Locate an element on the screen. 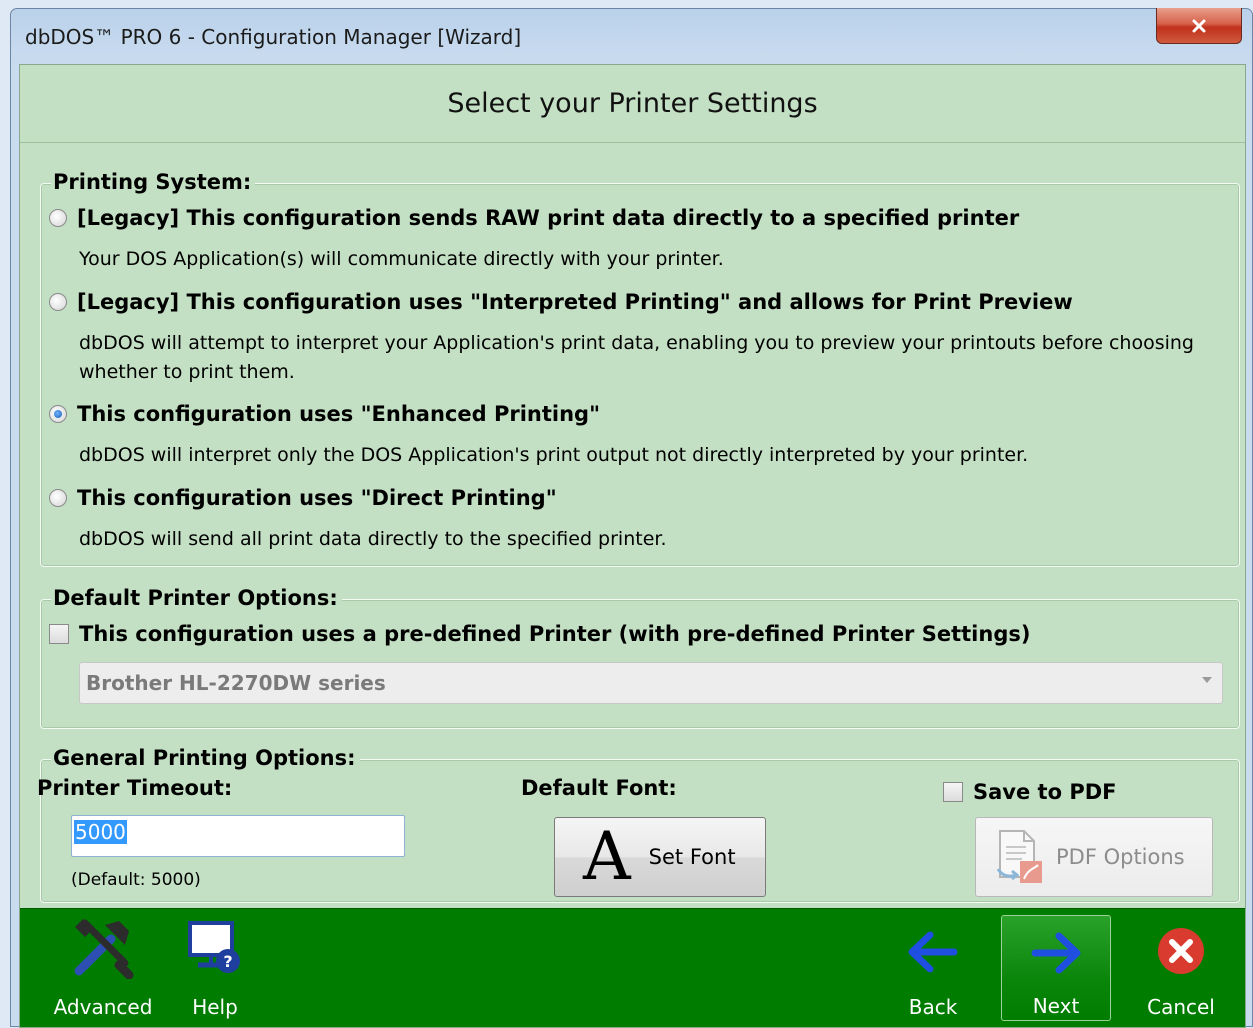  predefined-printer-checkbox is located at coordinates (59, 634).